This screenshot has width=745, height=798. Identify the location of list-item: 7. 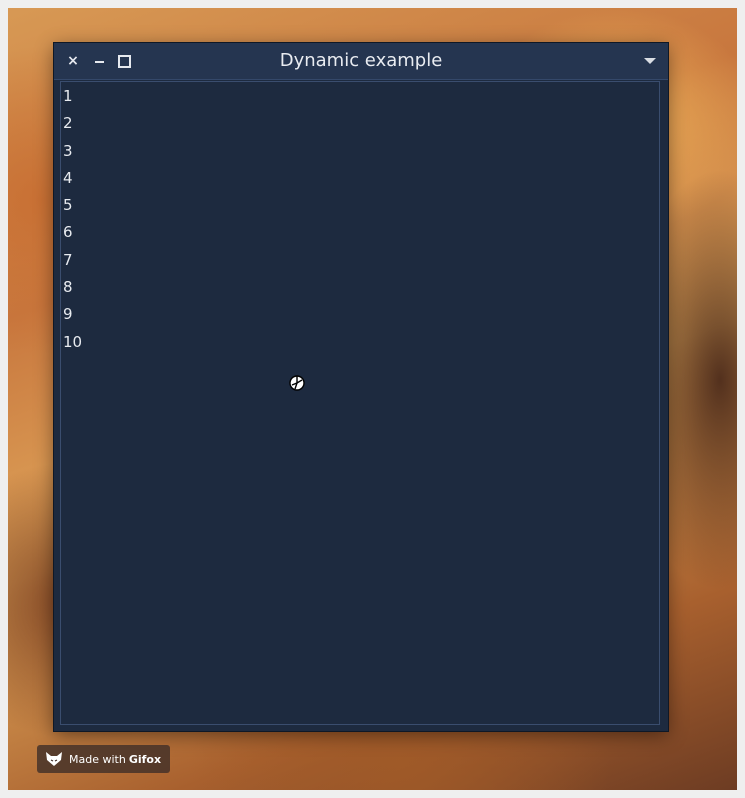
(361, 263).